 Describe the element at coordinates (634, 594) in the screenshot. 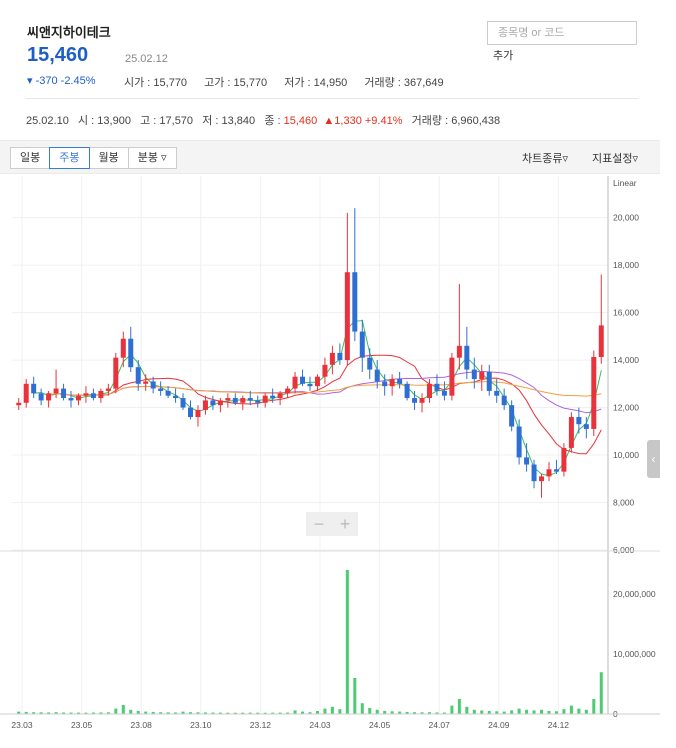

I see `volume-tick-label: 20,000,000` at that location.